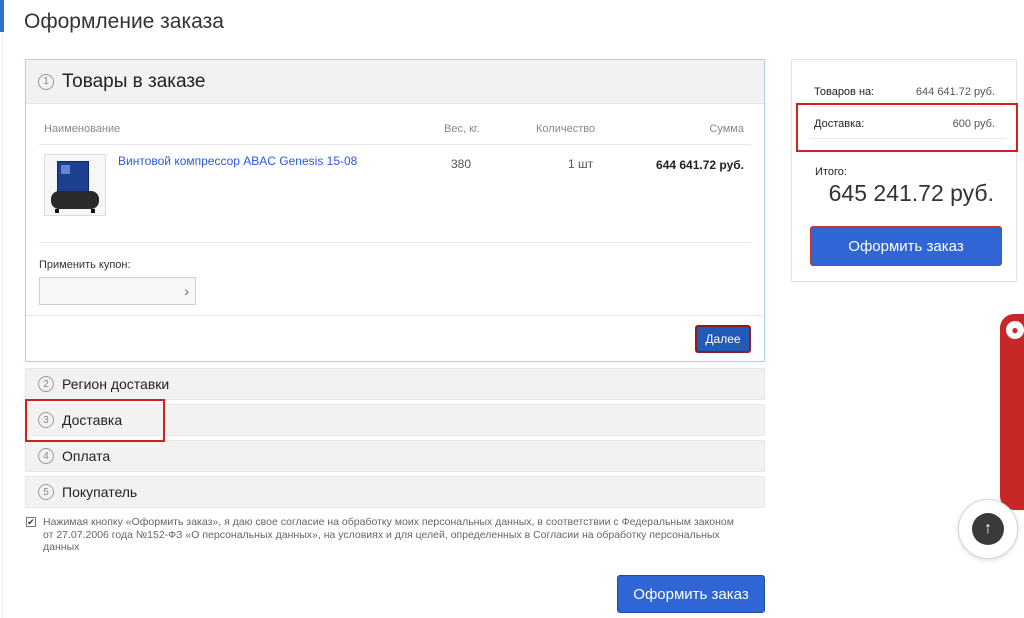 The height and width of the screenshot is (618, 1024). Describe the element at coordinates (95, 420) in the screenshot. I see `delivery-step-highlight` at that location.